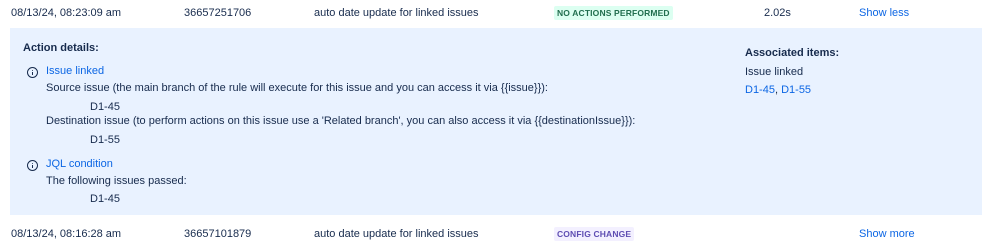 This screenshot has width=998, height=247. I want to click on source-issue-key: D1-45, so click(105, 107).